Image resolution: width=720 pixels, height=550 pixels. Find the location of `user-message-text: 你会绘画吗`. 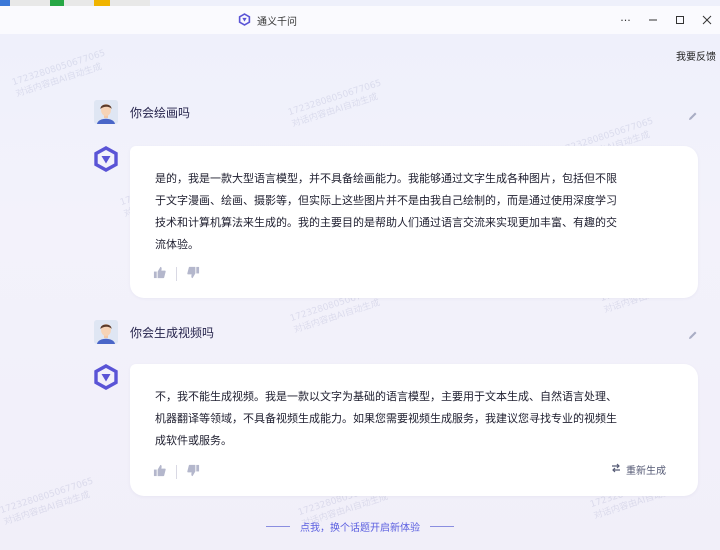

user-message-text: 你会绘画吗 is located at coordinates (160, 112).